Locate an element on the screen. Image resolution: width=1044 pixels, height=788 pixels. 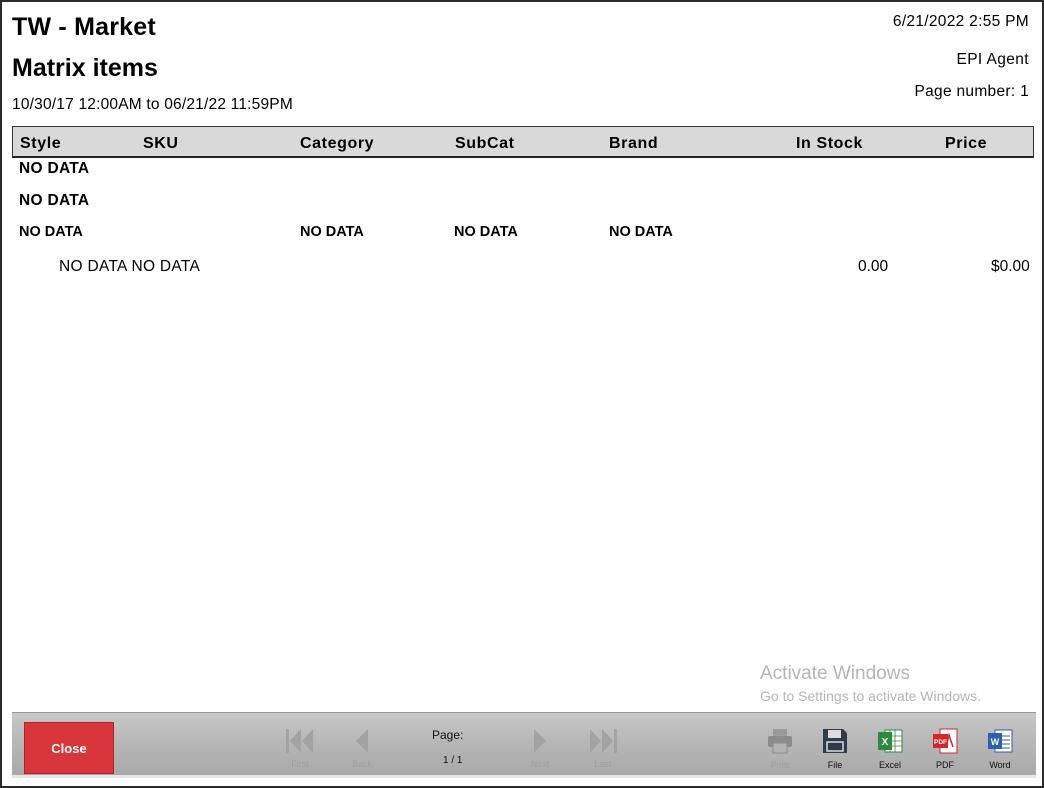
last-page-button: Last is located at coordinates (603, 750).